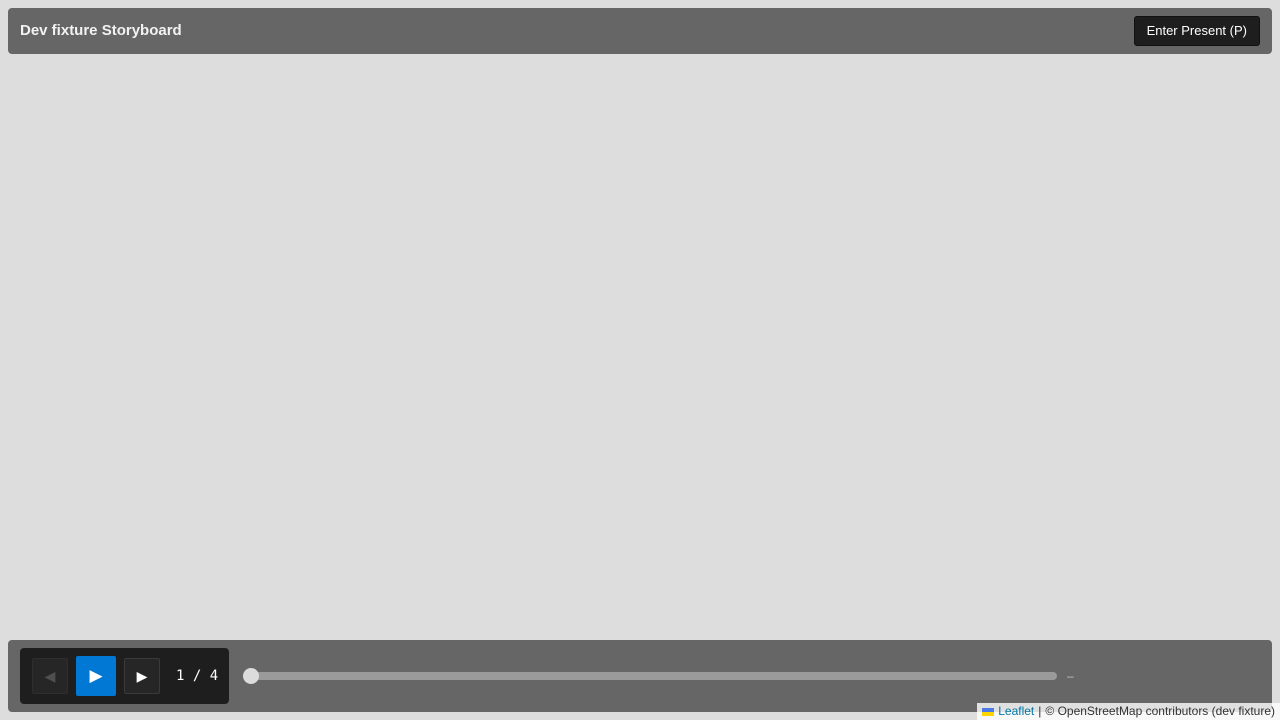 The height and width of the screenshot is (720, 1280). I want to click on previous-button: ◀, so click(50, 676).